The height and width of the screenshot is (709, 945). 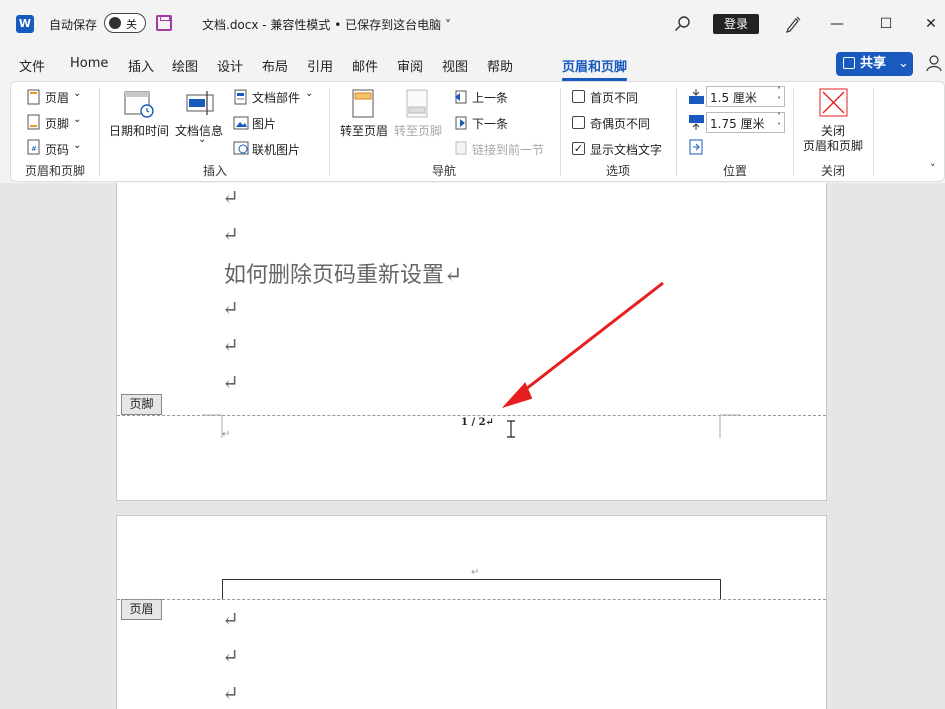 What do you see at coordinates (471, 599) in the screenshot?
I see `header-boundary-line` at bounding box center [471, 599].